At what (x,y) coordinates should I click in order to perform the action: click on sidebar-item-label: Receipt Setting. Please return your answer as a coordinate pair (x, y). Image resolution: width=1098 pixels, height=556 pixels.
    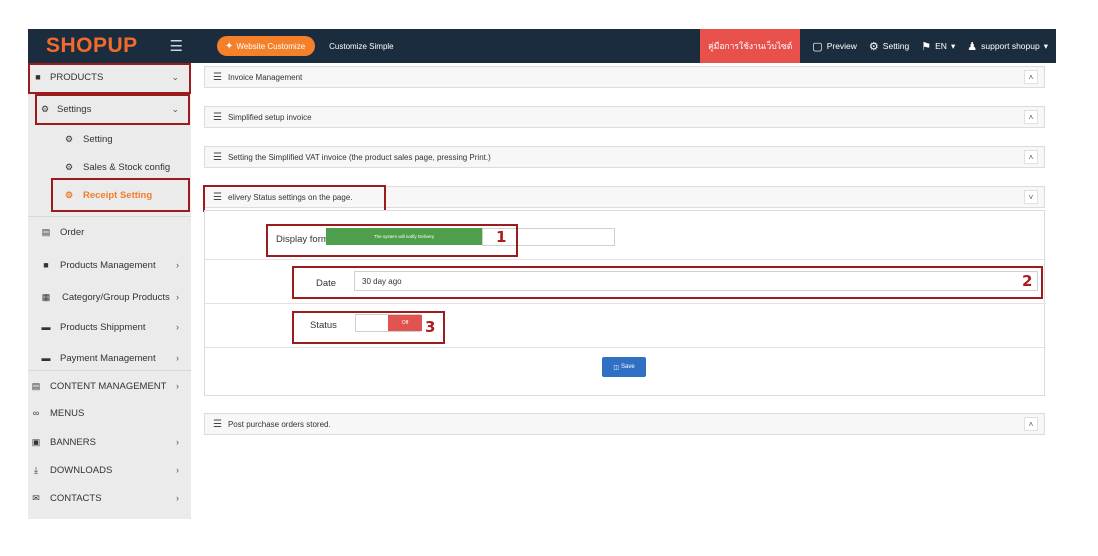
    Looking at the image, I should click on (118, 195).